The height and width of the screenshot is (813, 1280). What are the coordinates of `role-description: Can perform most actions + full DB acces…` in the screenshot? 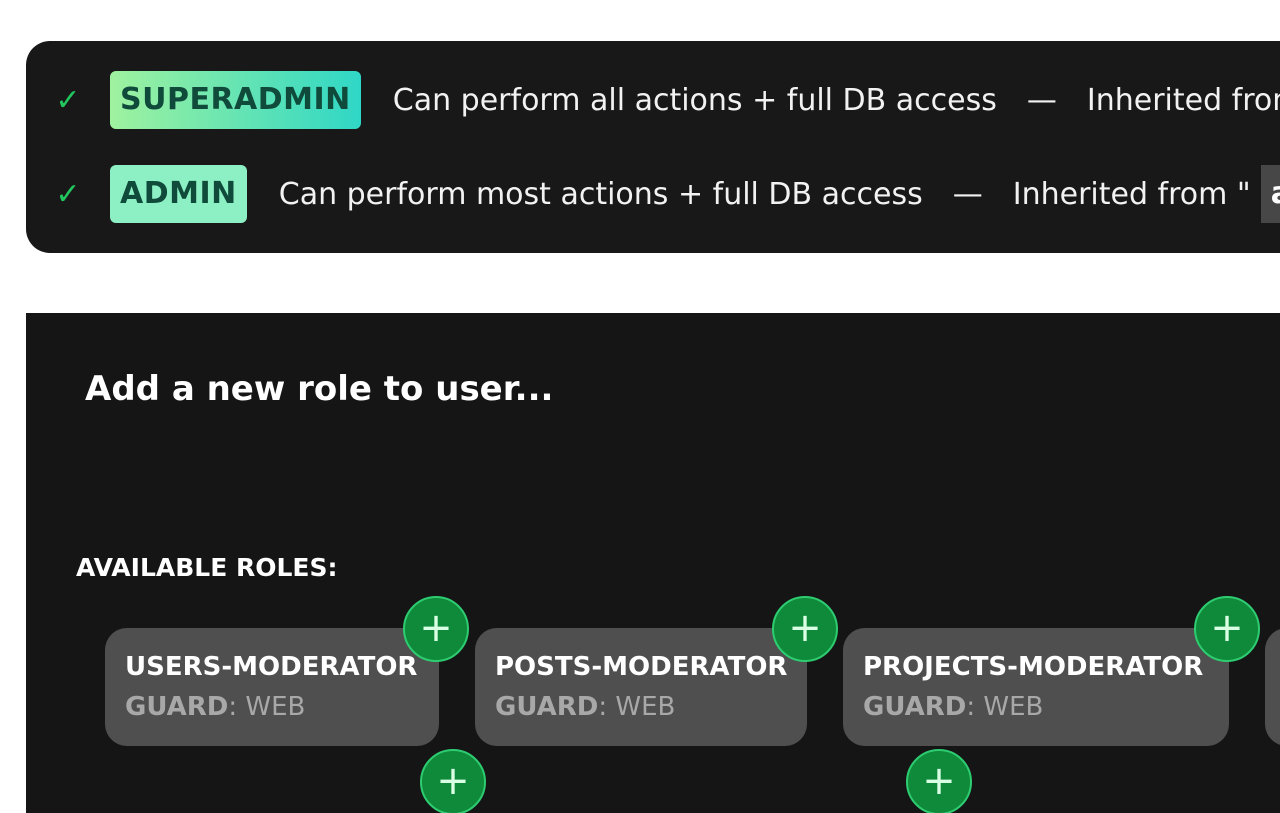 It's located at (600, 194).